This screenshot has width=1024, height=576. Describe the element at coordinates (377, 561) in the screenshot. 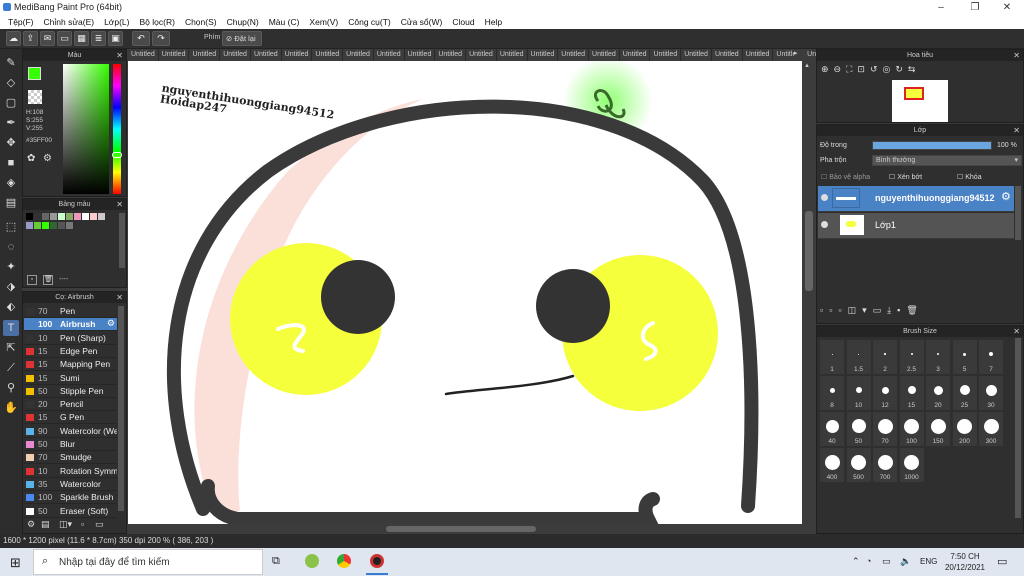

I see `medibang-icon` at that location.